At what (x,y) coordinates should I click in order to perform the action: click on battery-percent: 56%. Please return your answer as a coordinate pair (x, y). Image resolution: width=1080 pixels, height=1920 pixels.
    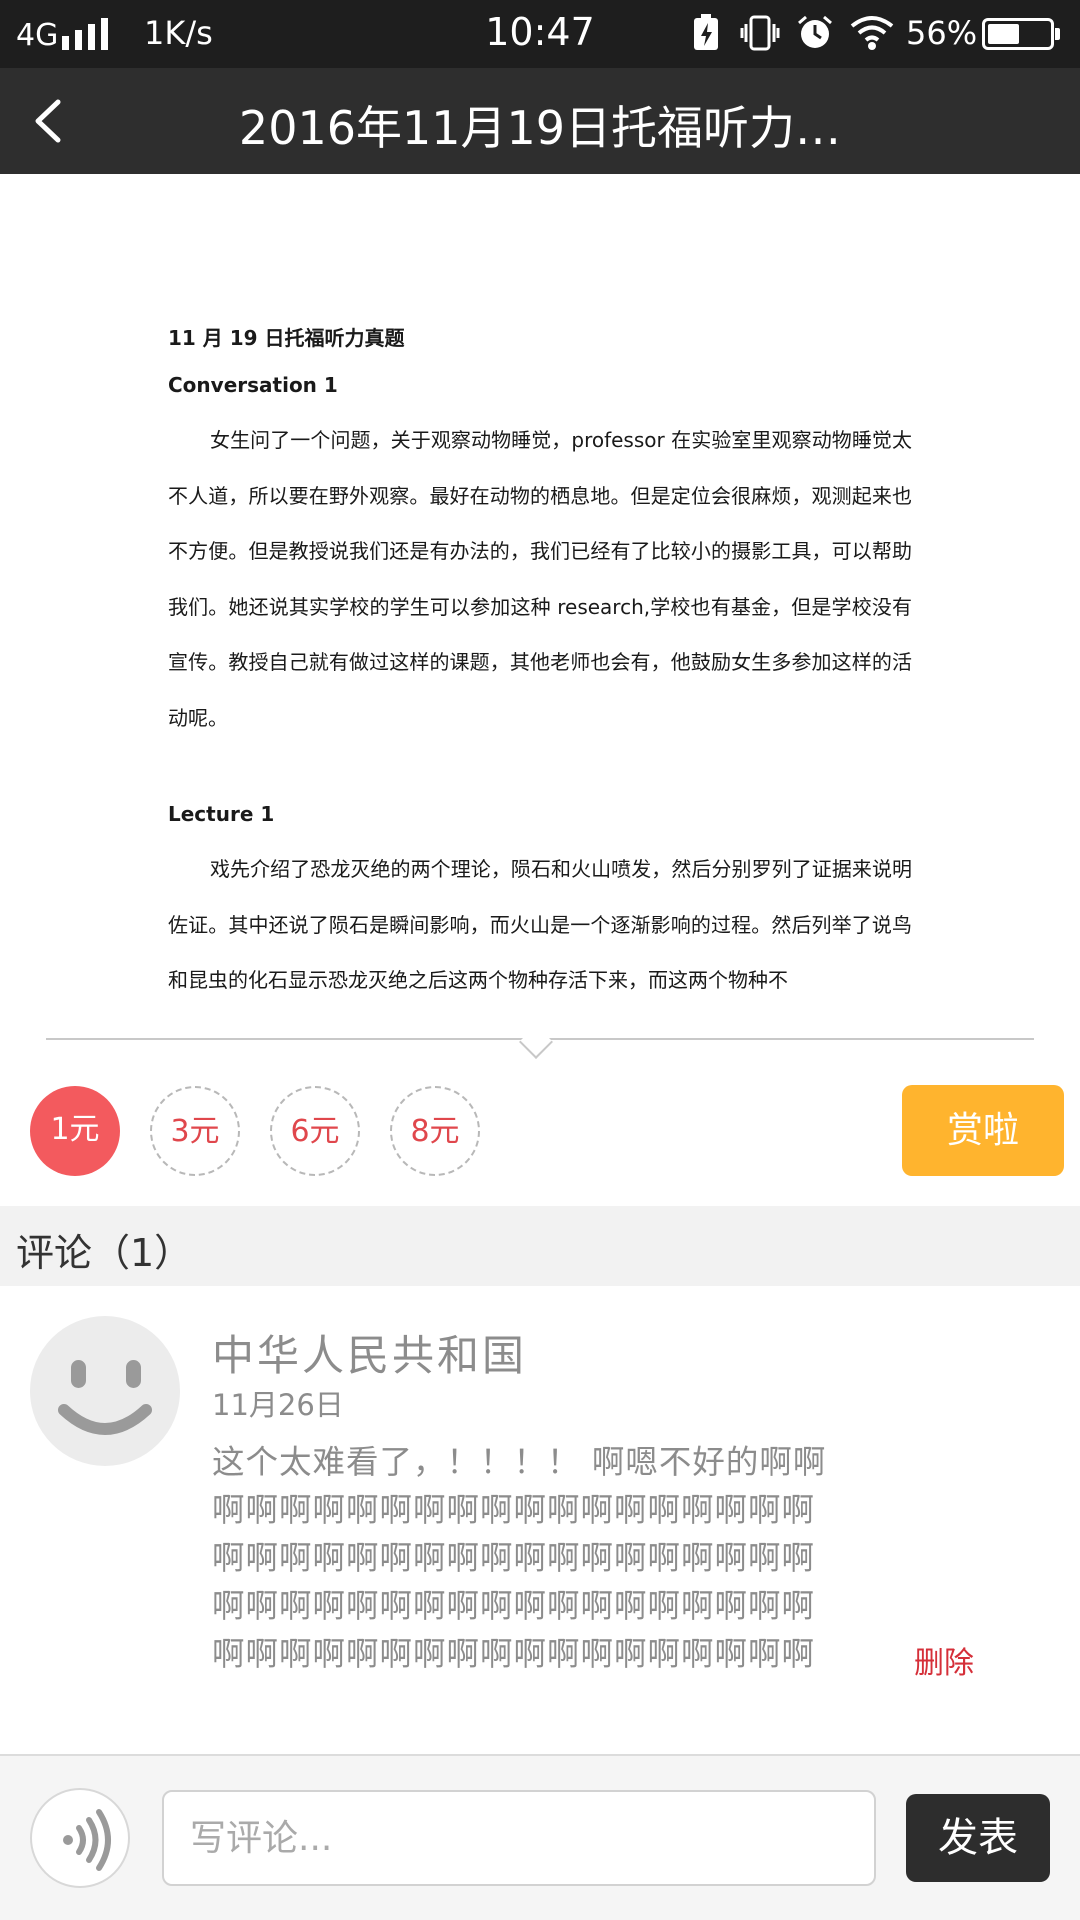
    Looking at the image, I should click on (942, 33).